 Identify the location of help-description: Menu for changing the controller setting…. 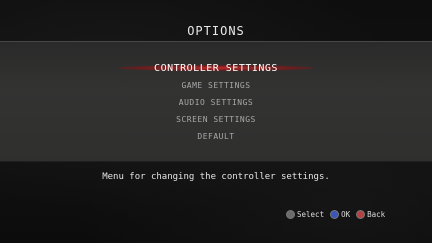
(216, 177).